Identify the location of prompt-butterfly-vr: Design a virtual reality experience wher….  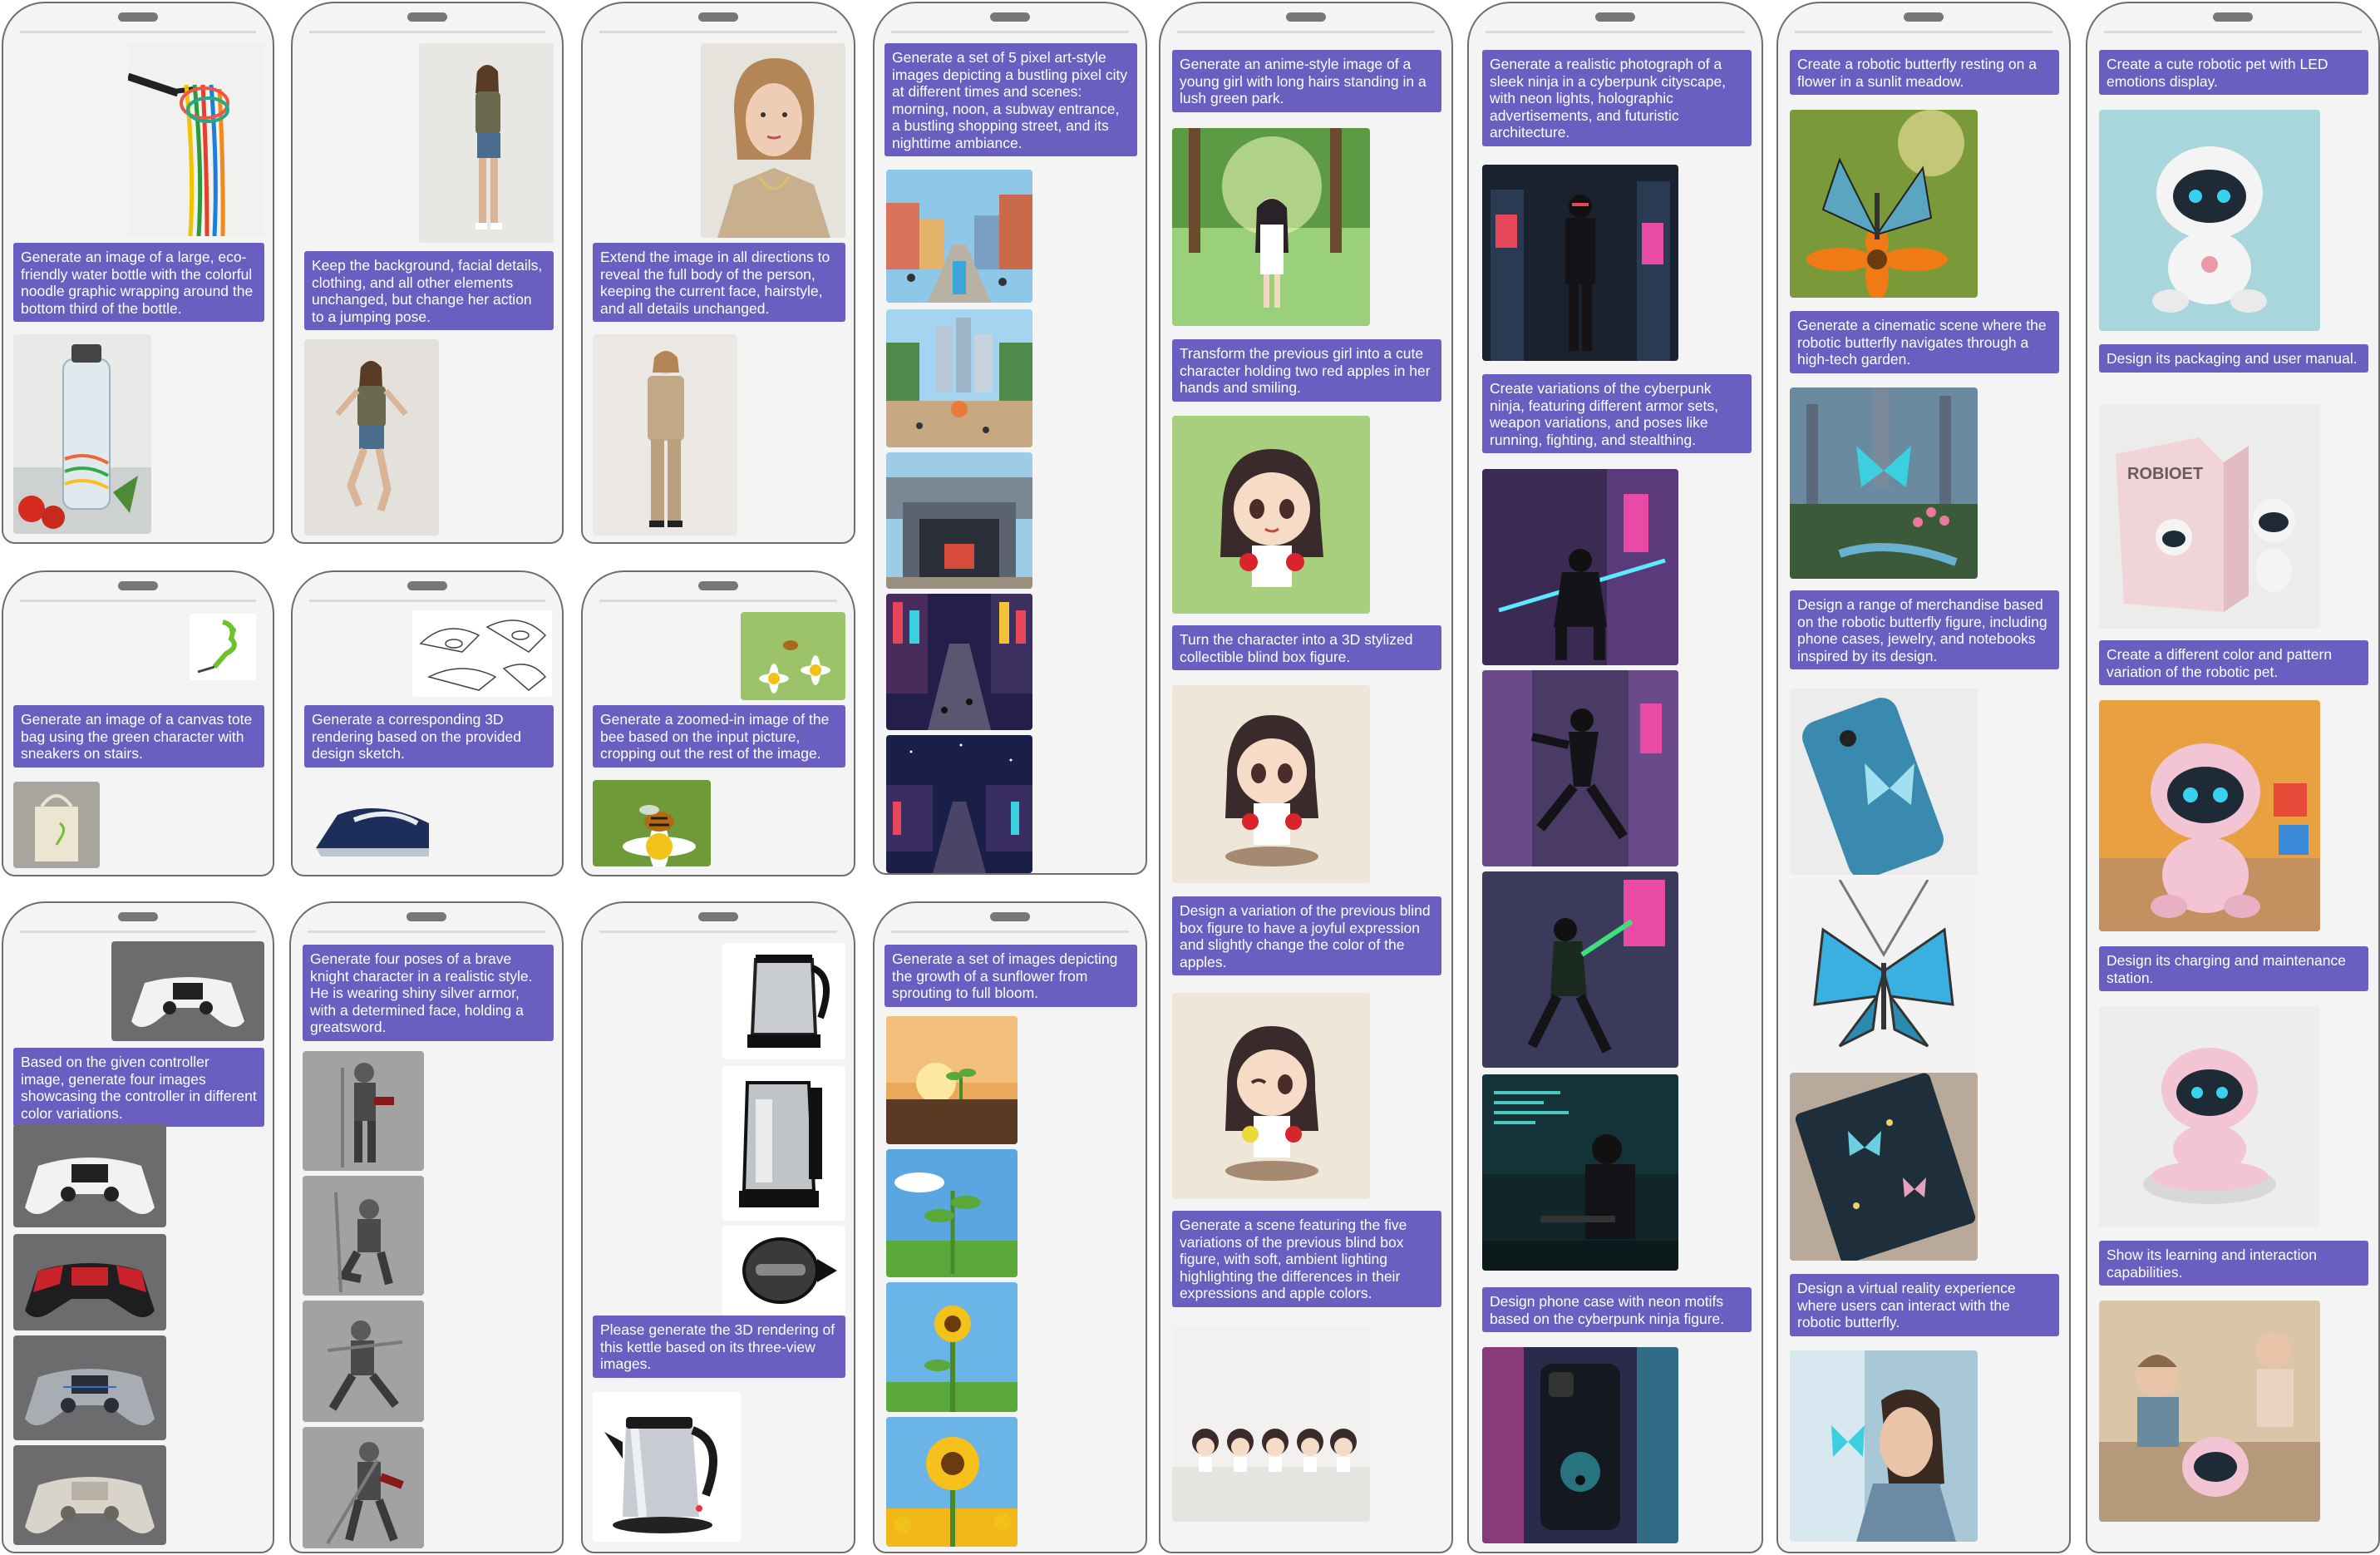
(1925, 1305).